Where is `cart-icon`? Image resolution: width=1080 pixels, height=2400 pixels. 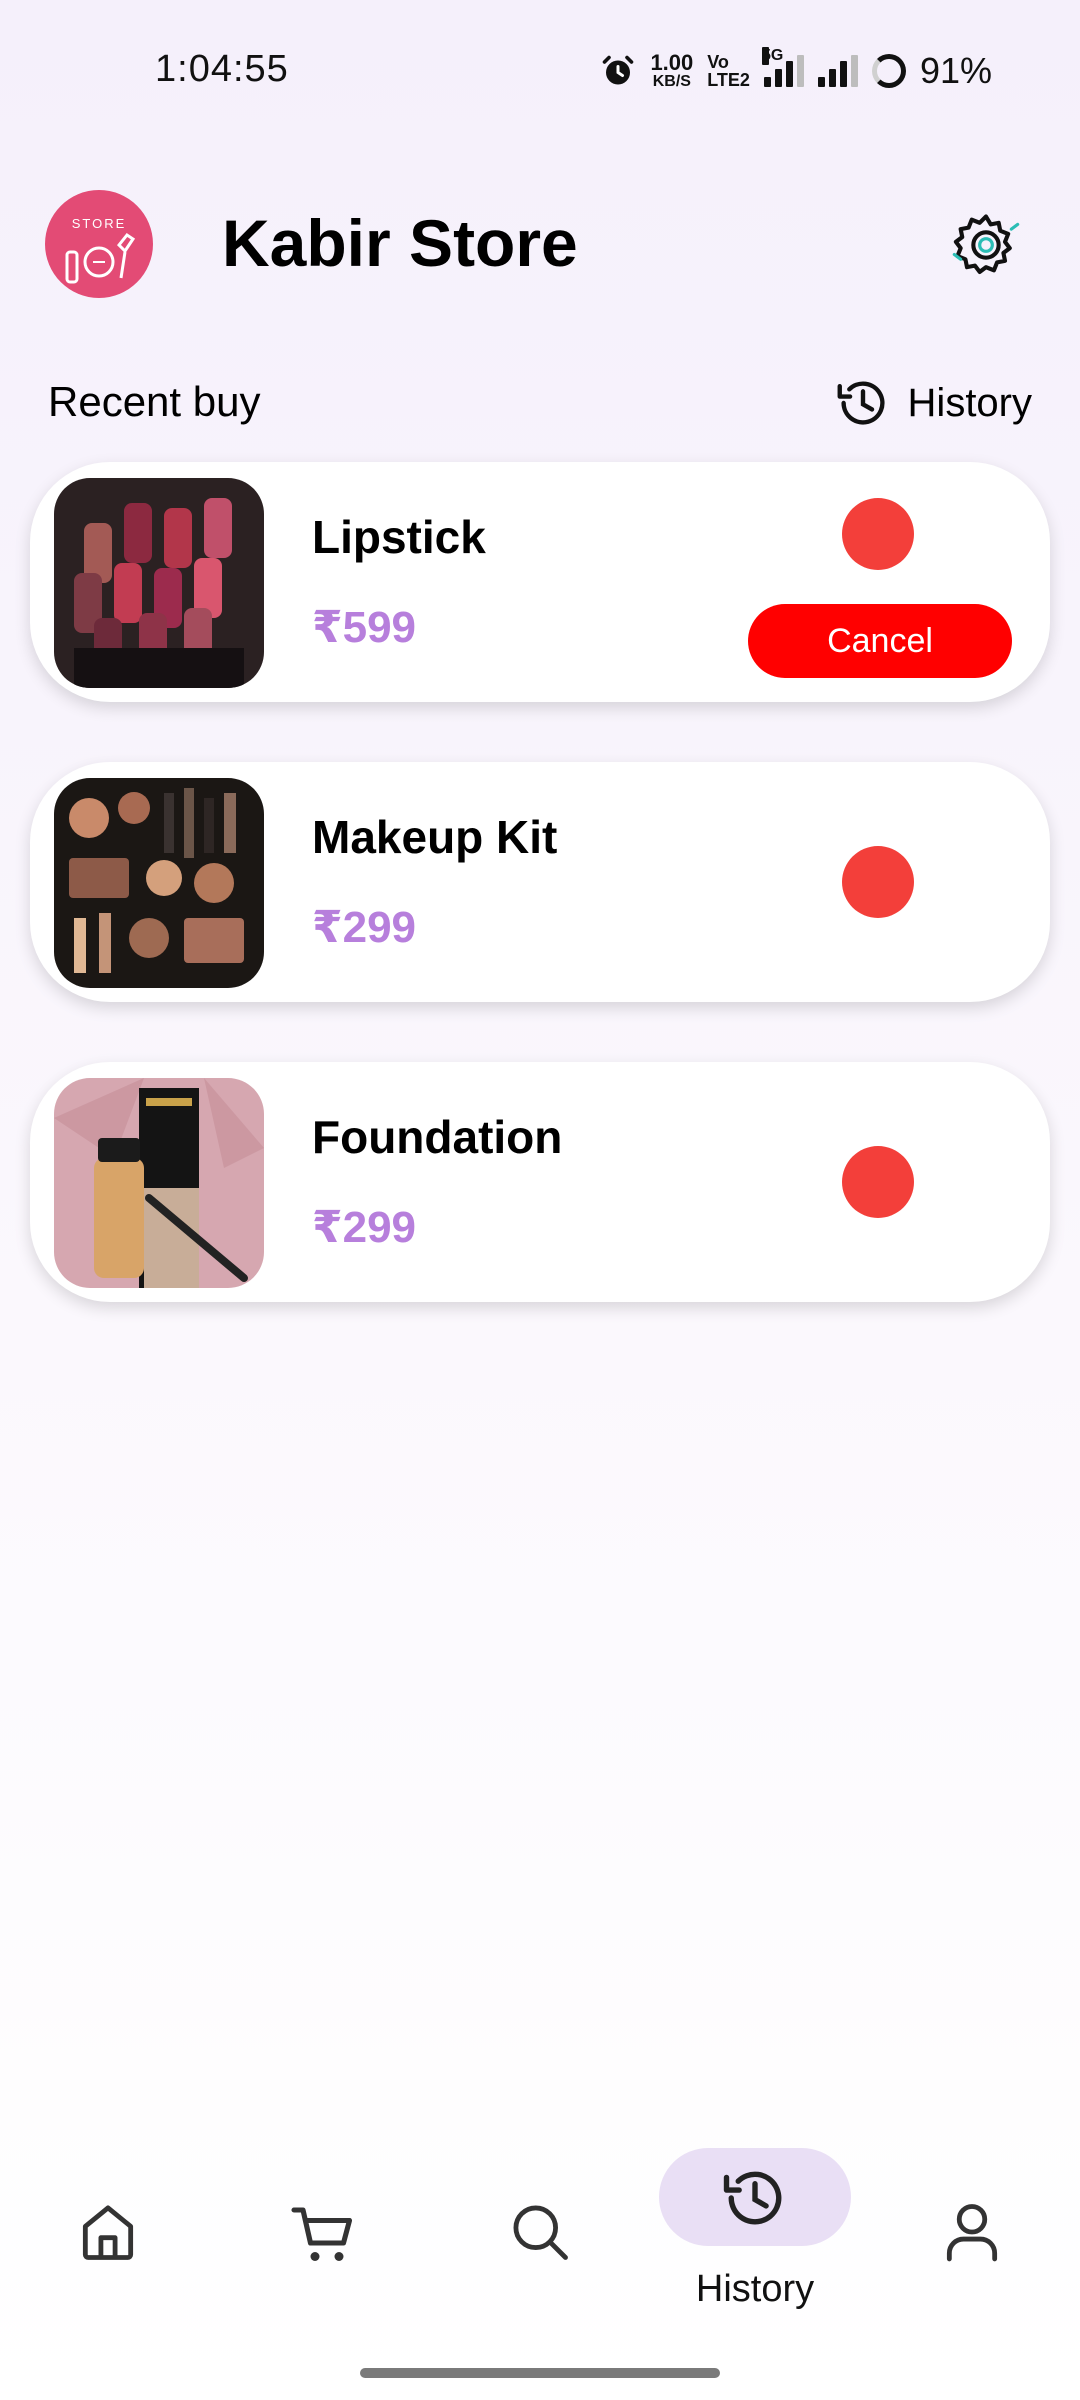
cart-icon is located at coordinates (322, 2234).